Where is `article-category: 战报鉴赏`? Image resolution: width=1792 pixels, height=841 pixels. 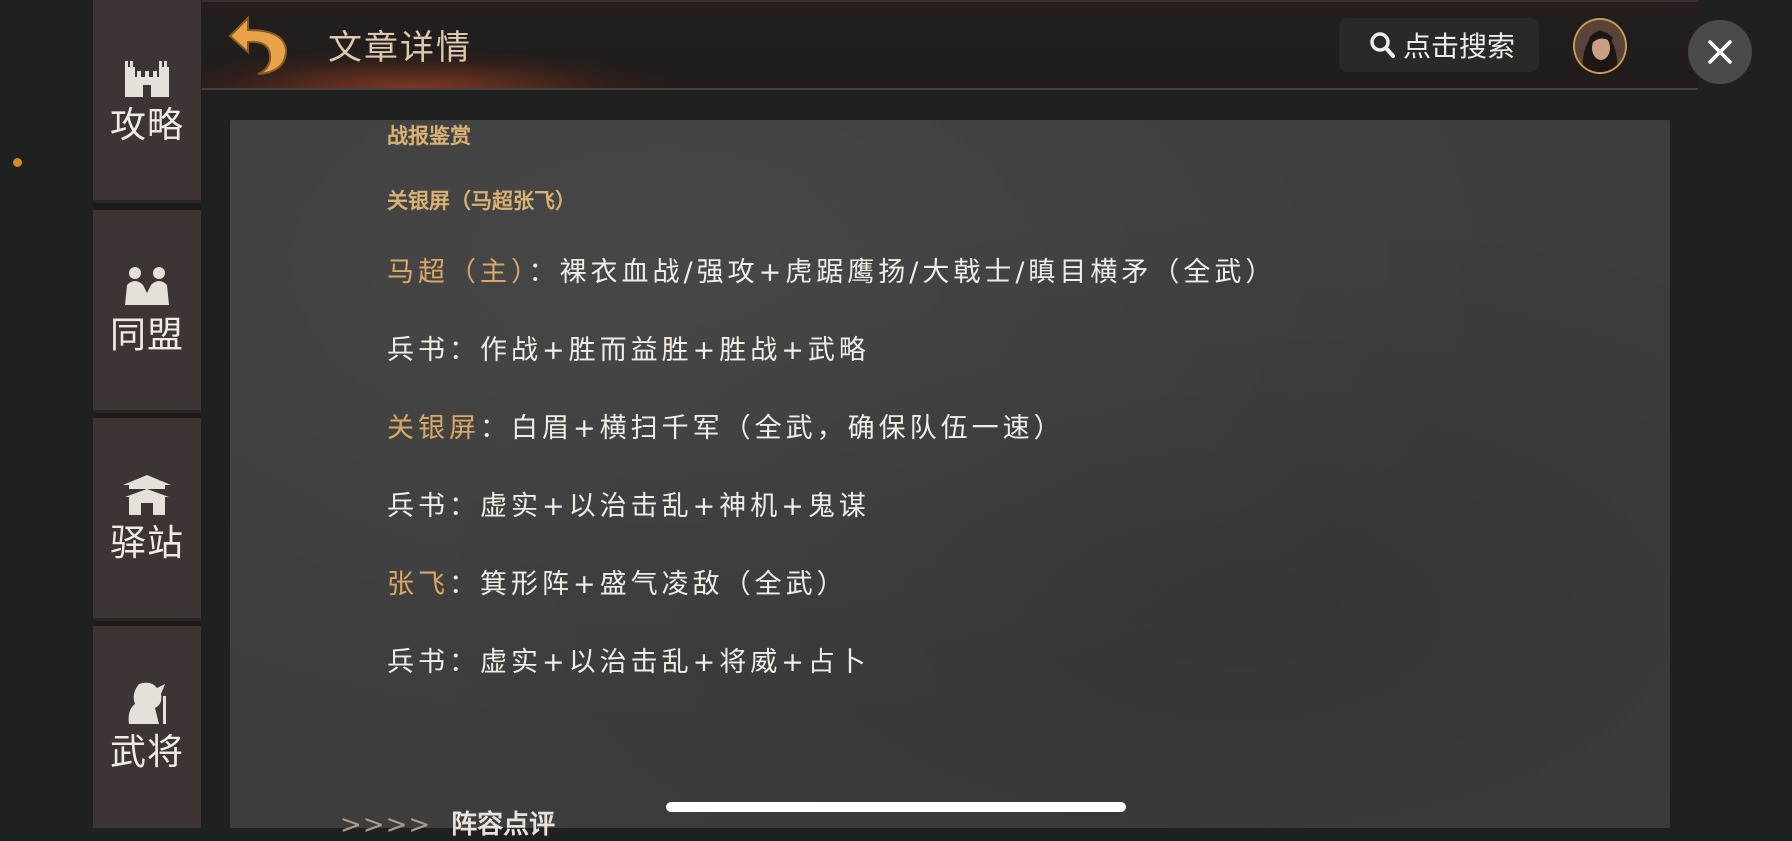 article-category: 战报鉴赏 is located at coordinates (429, 136).